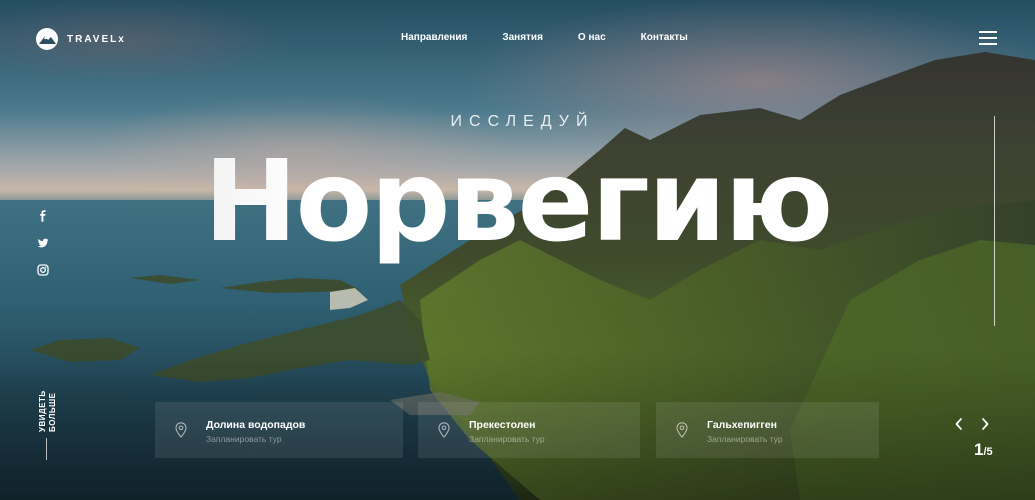 This screenshot has width=1035, height=500. I want to click on destination-card-galdhopiggen: Гальхепигген Запланировать тур, so click(767, 430).